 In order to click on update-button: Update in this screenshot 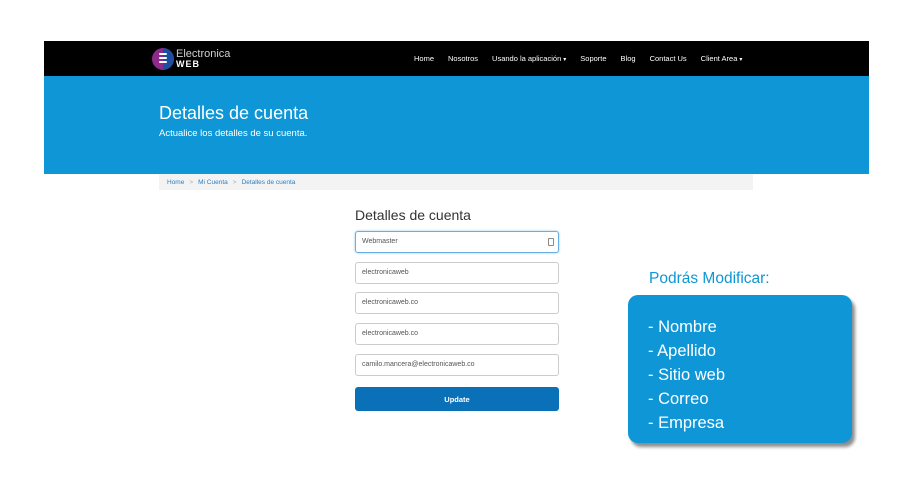, I will do `click(457, 399)`.